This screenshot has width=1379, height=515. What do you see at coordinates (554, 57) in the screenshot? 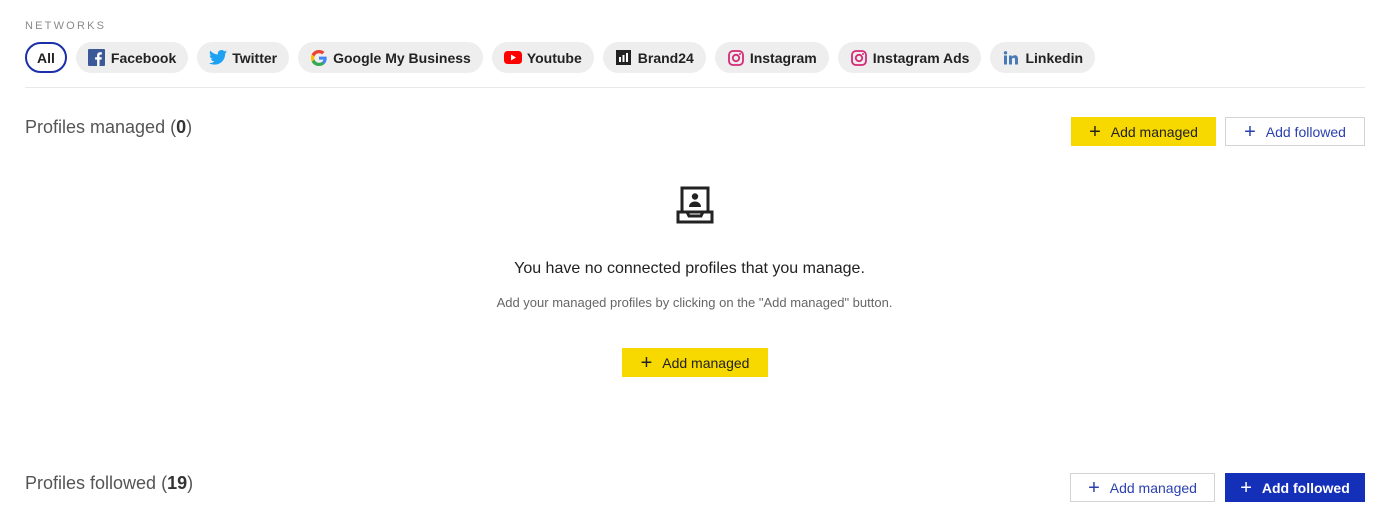
I see `chip-label: Youtube` at bounding box center [554, 57].